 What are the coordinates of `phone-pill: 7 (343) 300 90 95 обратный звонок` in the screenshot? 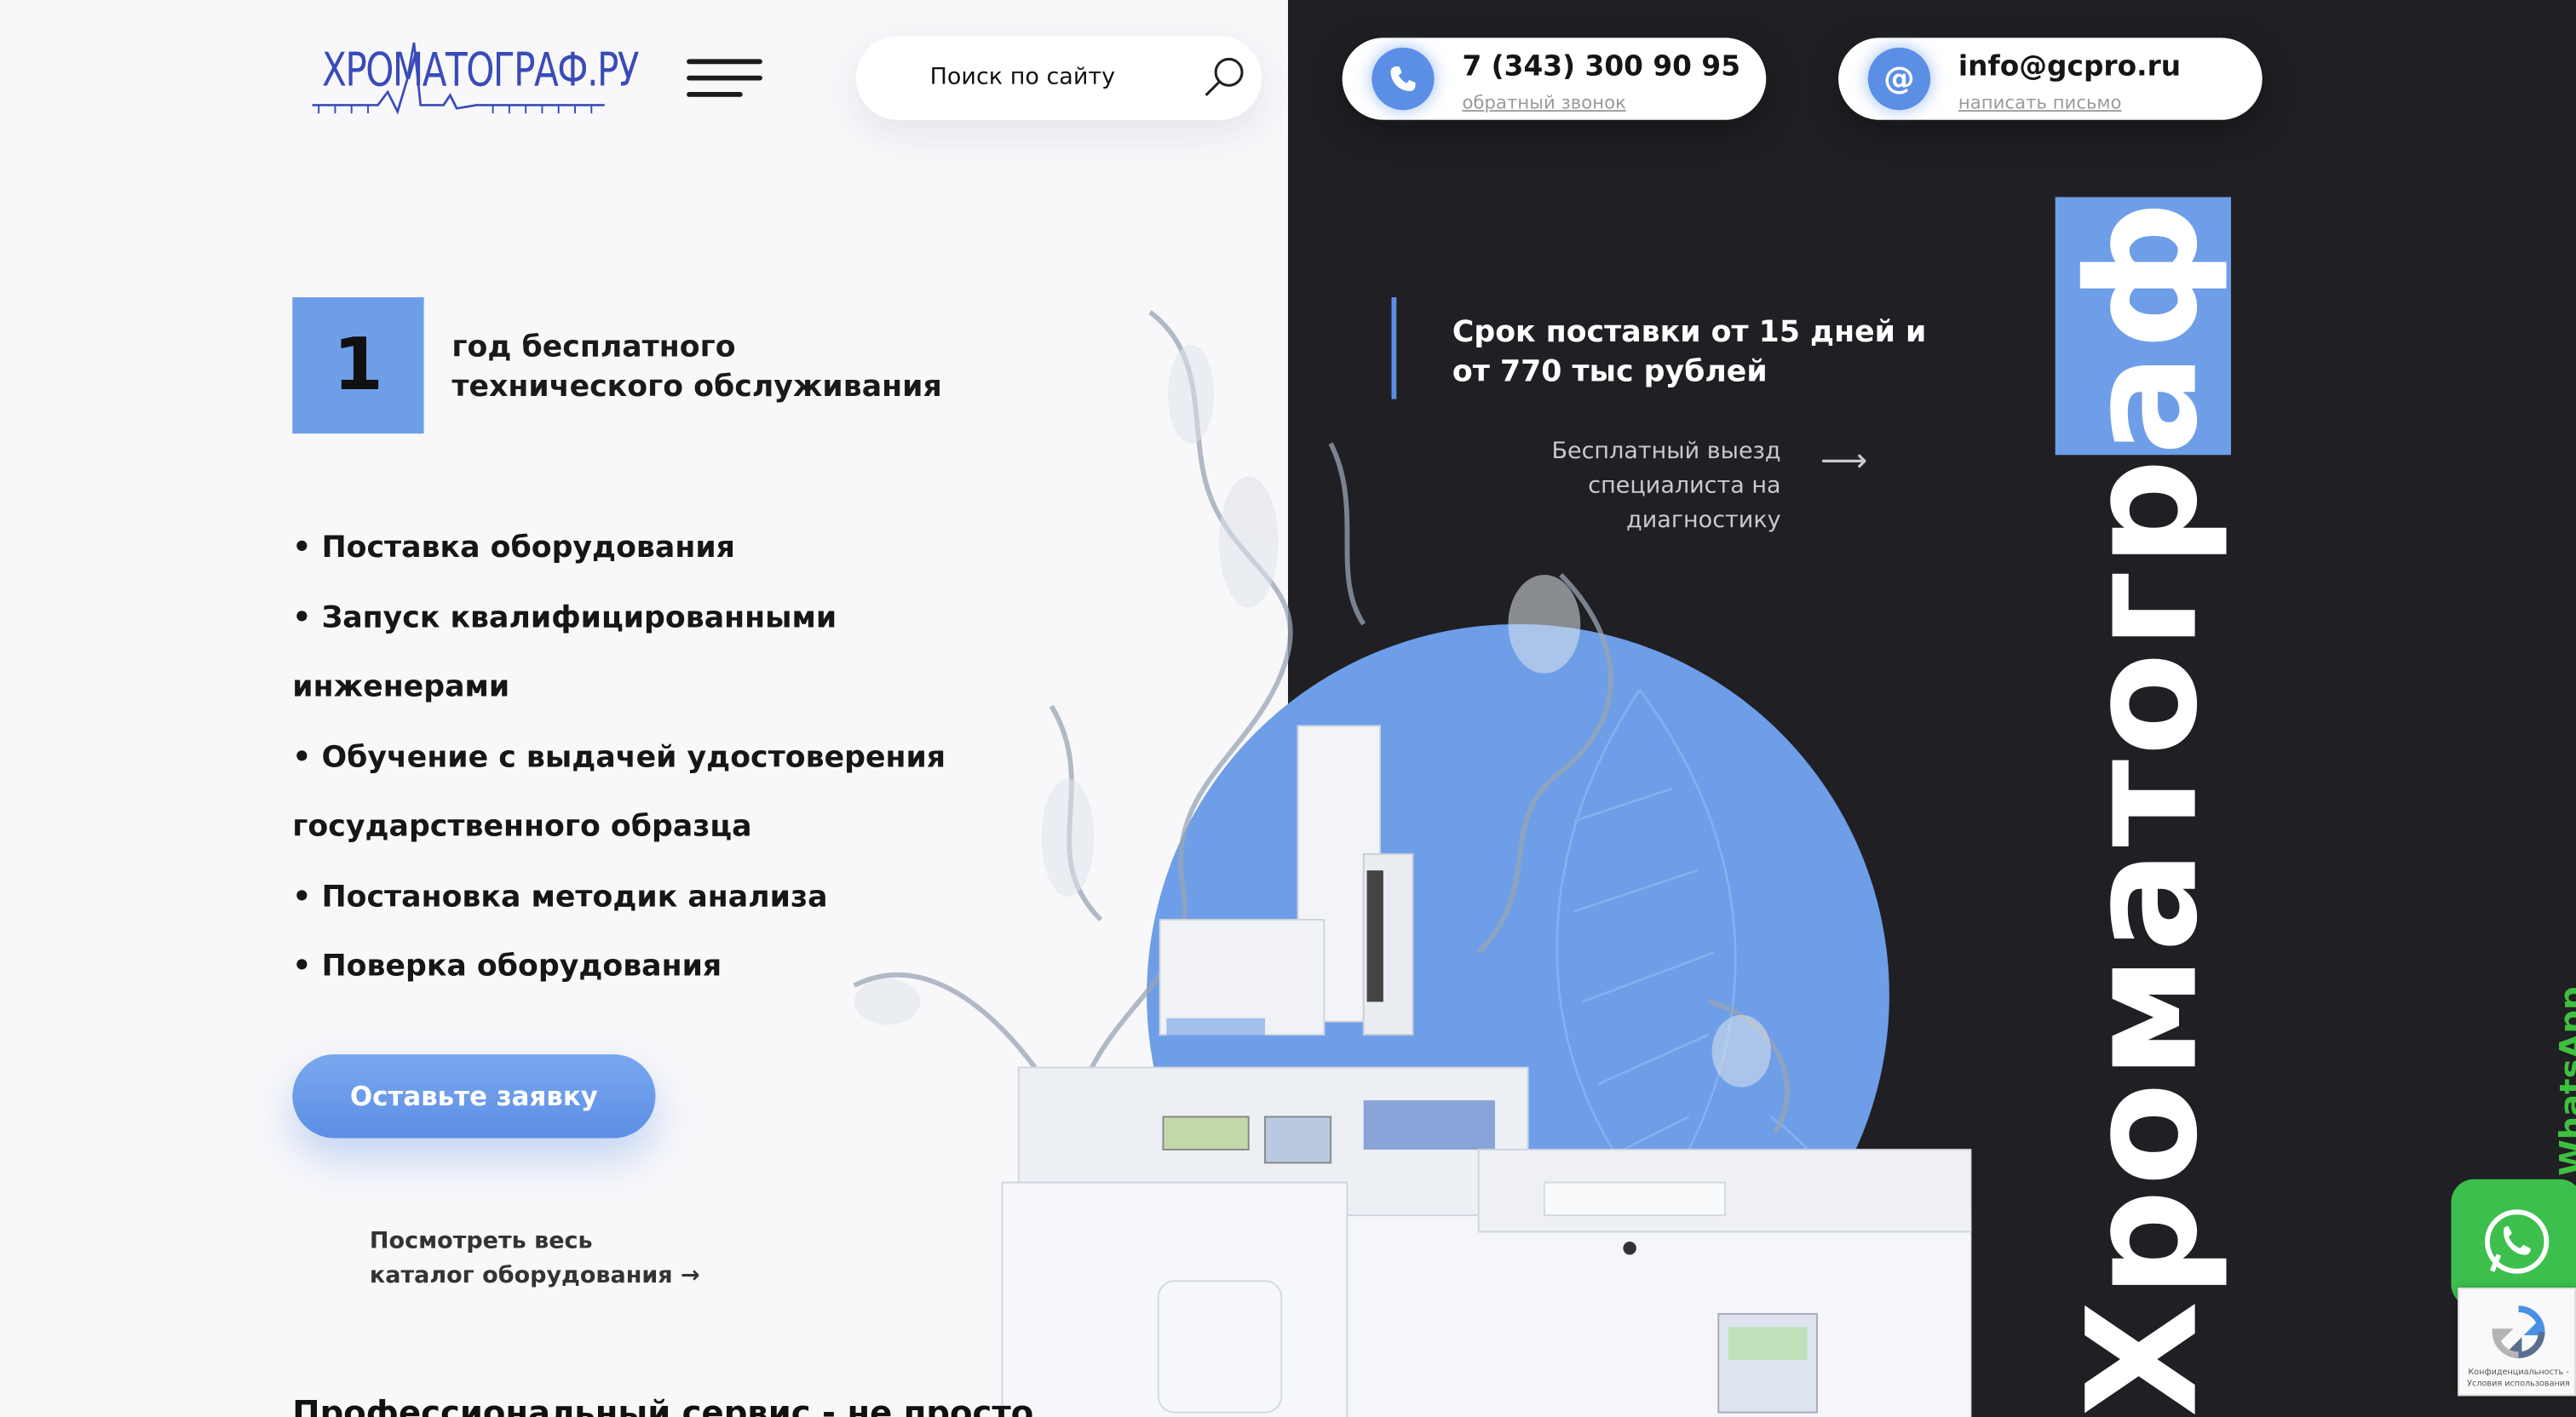 It's located at (1555, 78).